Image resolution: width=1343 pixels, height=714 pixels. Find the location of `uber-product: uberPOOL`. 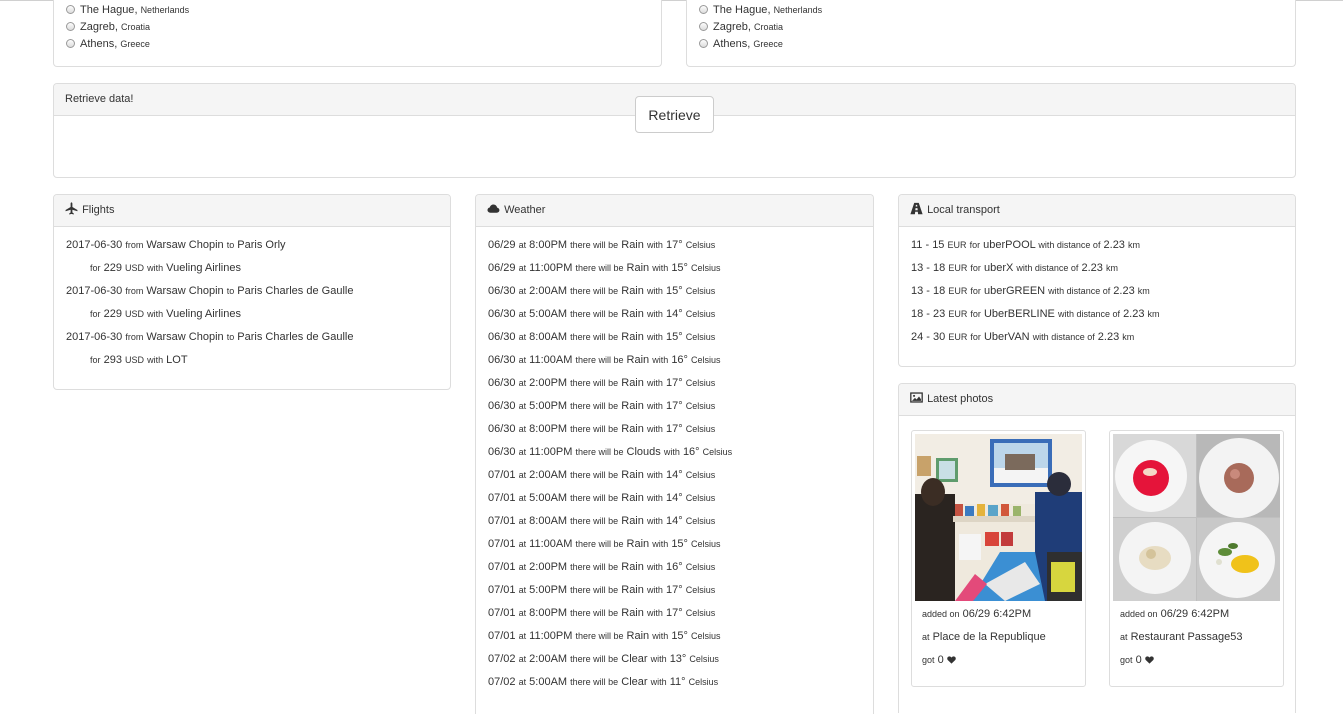

uber-product: uberPOOL is located at coordinates (1009, 245).